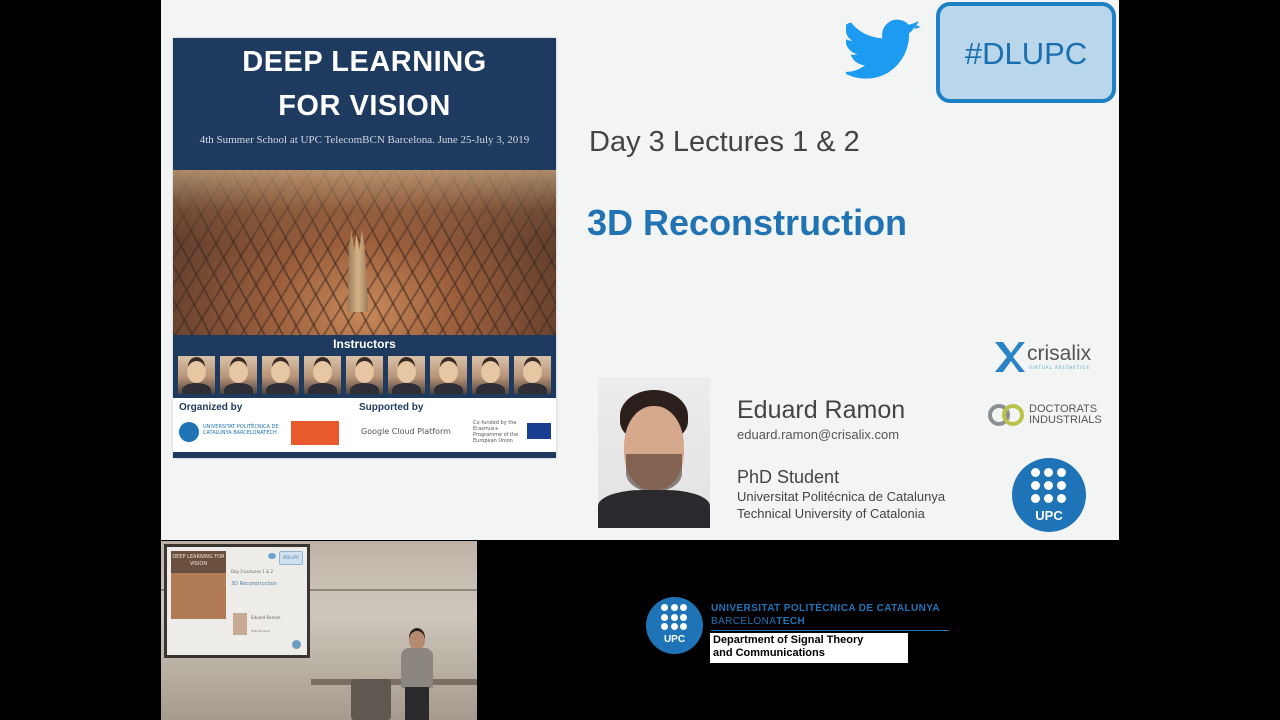  What do you see at coordinates (394, 682) in the screenshot?
I see `desk` at bounding box center [394, 682].